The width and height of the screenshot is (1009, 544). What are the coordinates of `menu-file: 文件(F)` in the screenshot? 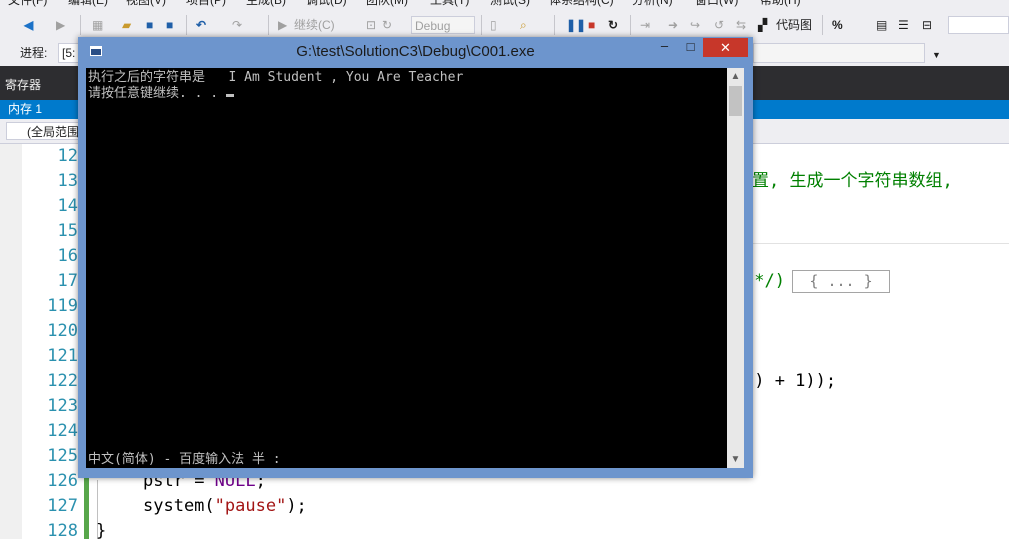 It's located at (27, 4).